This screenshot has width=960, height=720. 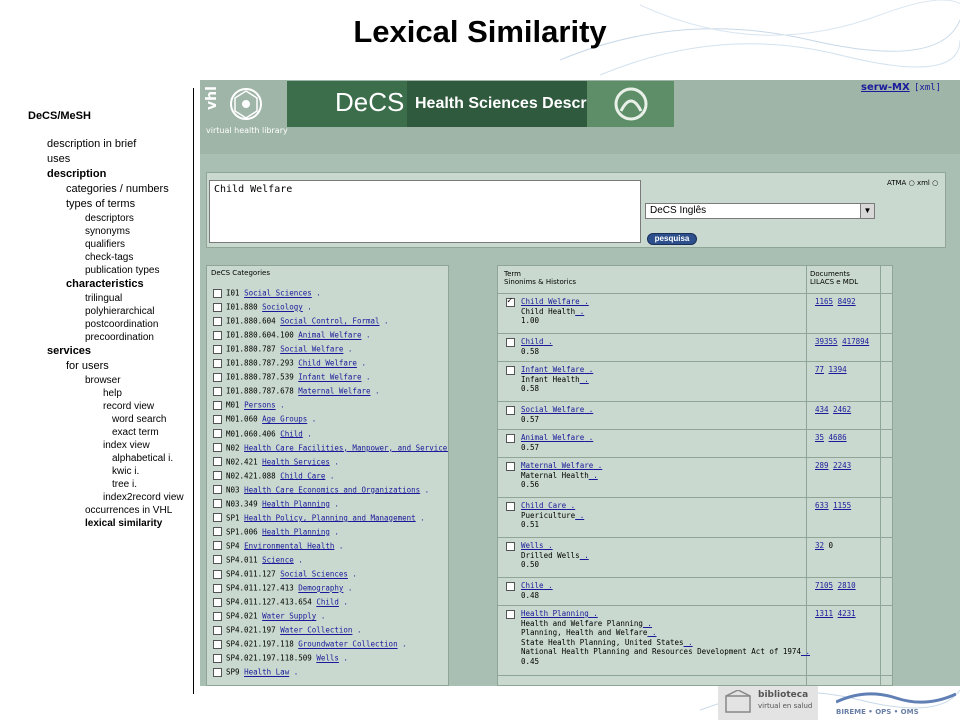 I want to click on category-link: Wells, so click(x=327, y=658).